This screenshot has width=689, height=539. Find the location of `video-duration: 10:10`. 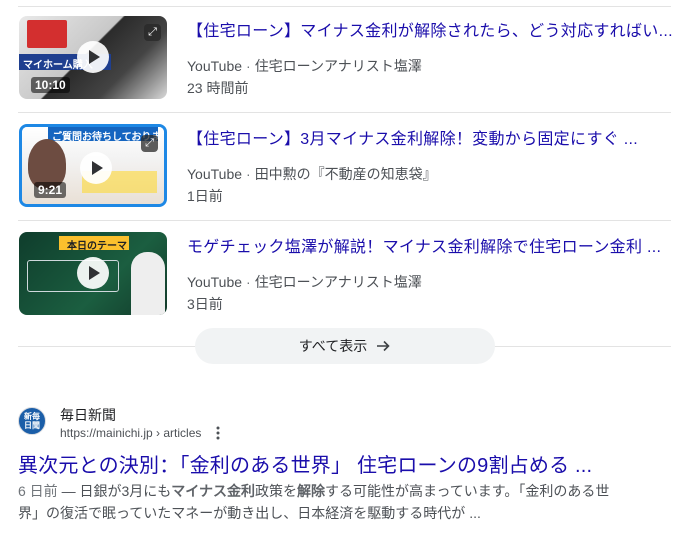

video-duration: 10:10 is located at coordinates (50, 85).